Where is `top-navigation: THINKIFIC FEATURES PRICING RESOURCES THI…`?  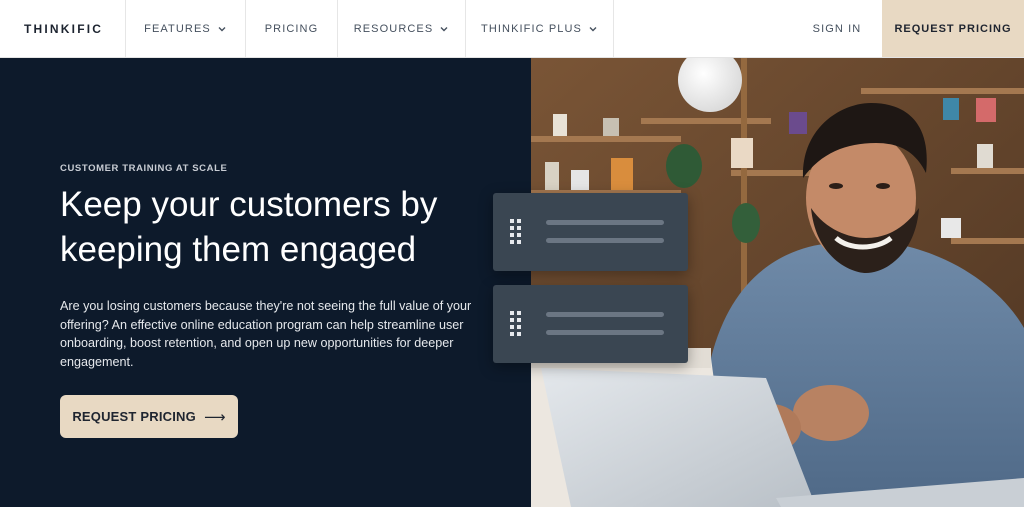 top-navigation: THINKIFIC FEATURES PRICING RESOURCES THI… is located at coordinates (512, 29).